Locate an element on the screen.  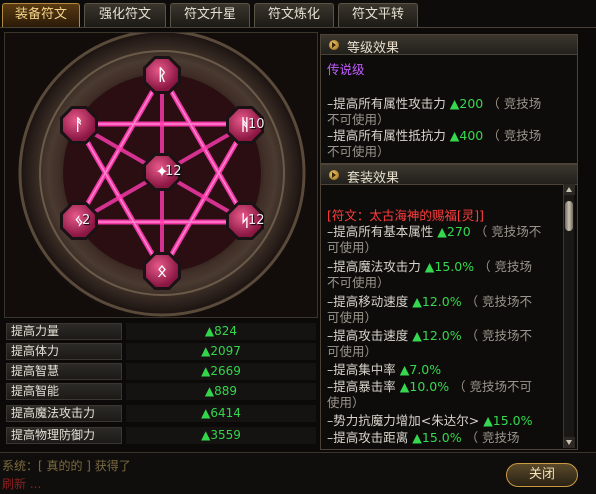
stat-row: 提高魔法攻击力 ▲6414 is located at coordinates (161, 413).